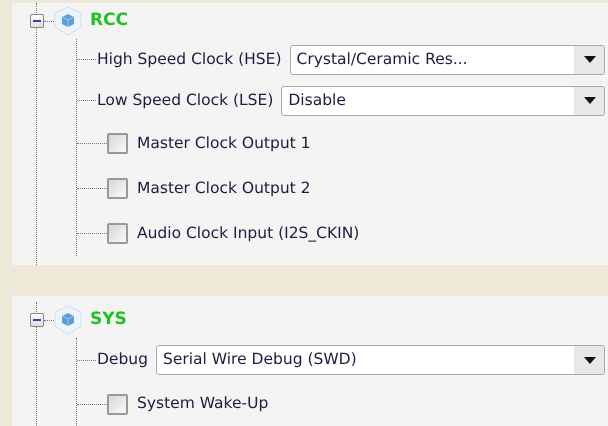 The height and width of the screenshot is (426, 608). What do you see at coordinates (380, 360) in the screenshot?
I see `dropdown: Serial Wire Debug (SWD)` at bounding box center [380, 360].